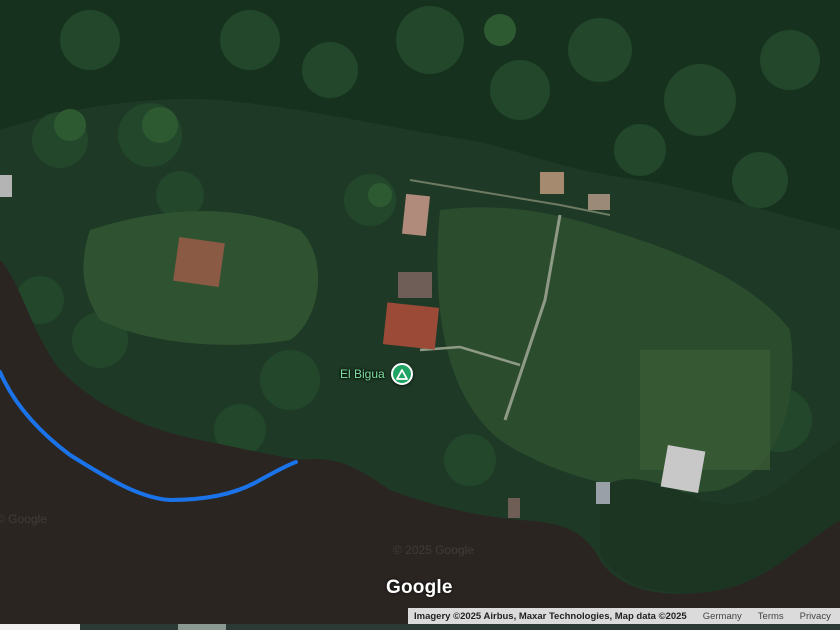  What do you see at coordinates (419, 587) in the screenshot?
I see `google-logo: Google` at bounding box center [419, 587].